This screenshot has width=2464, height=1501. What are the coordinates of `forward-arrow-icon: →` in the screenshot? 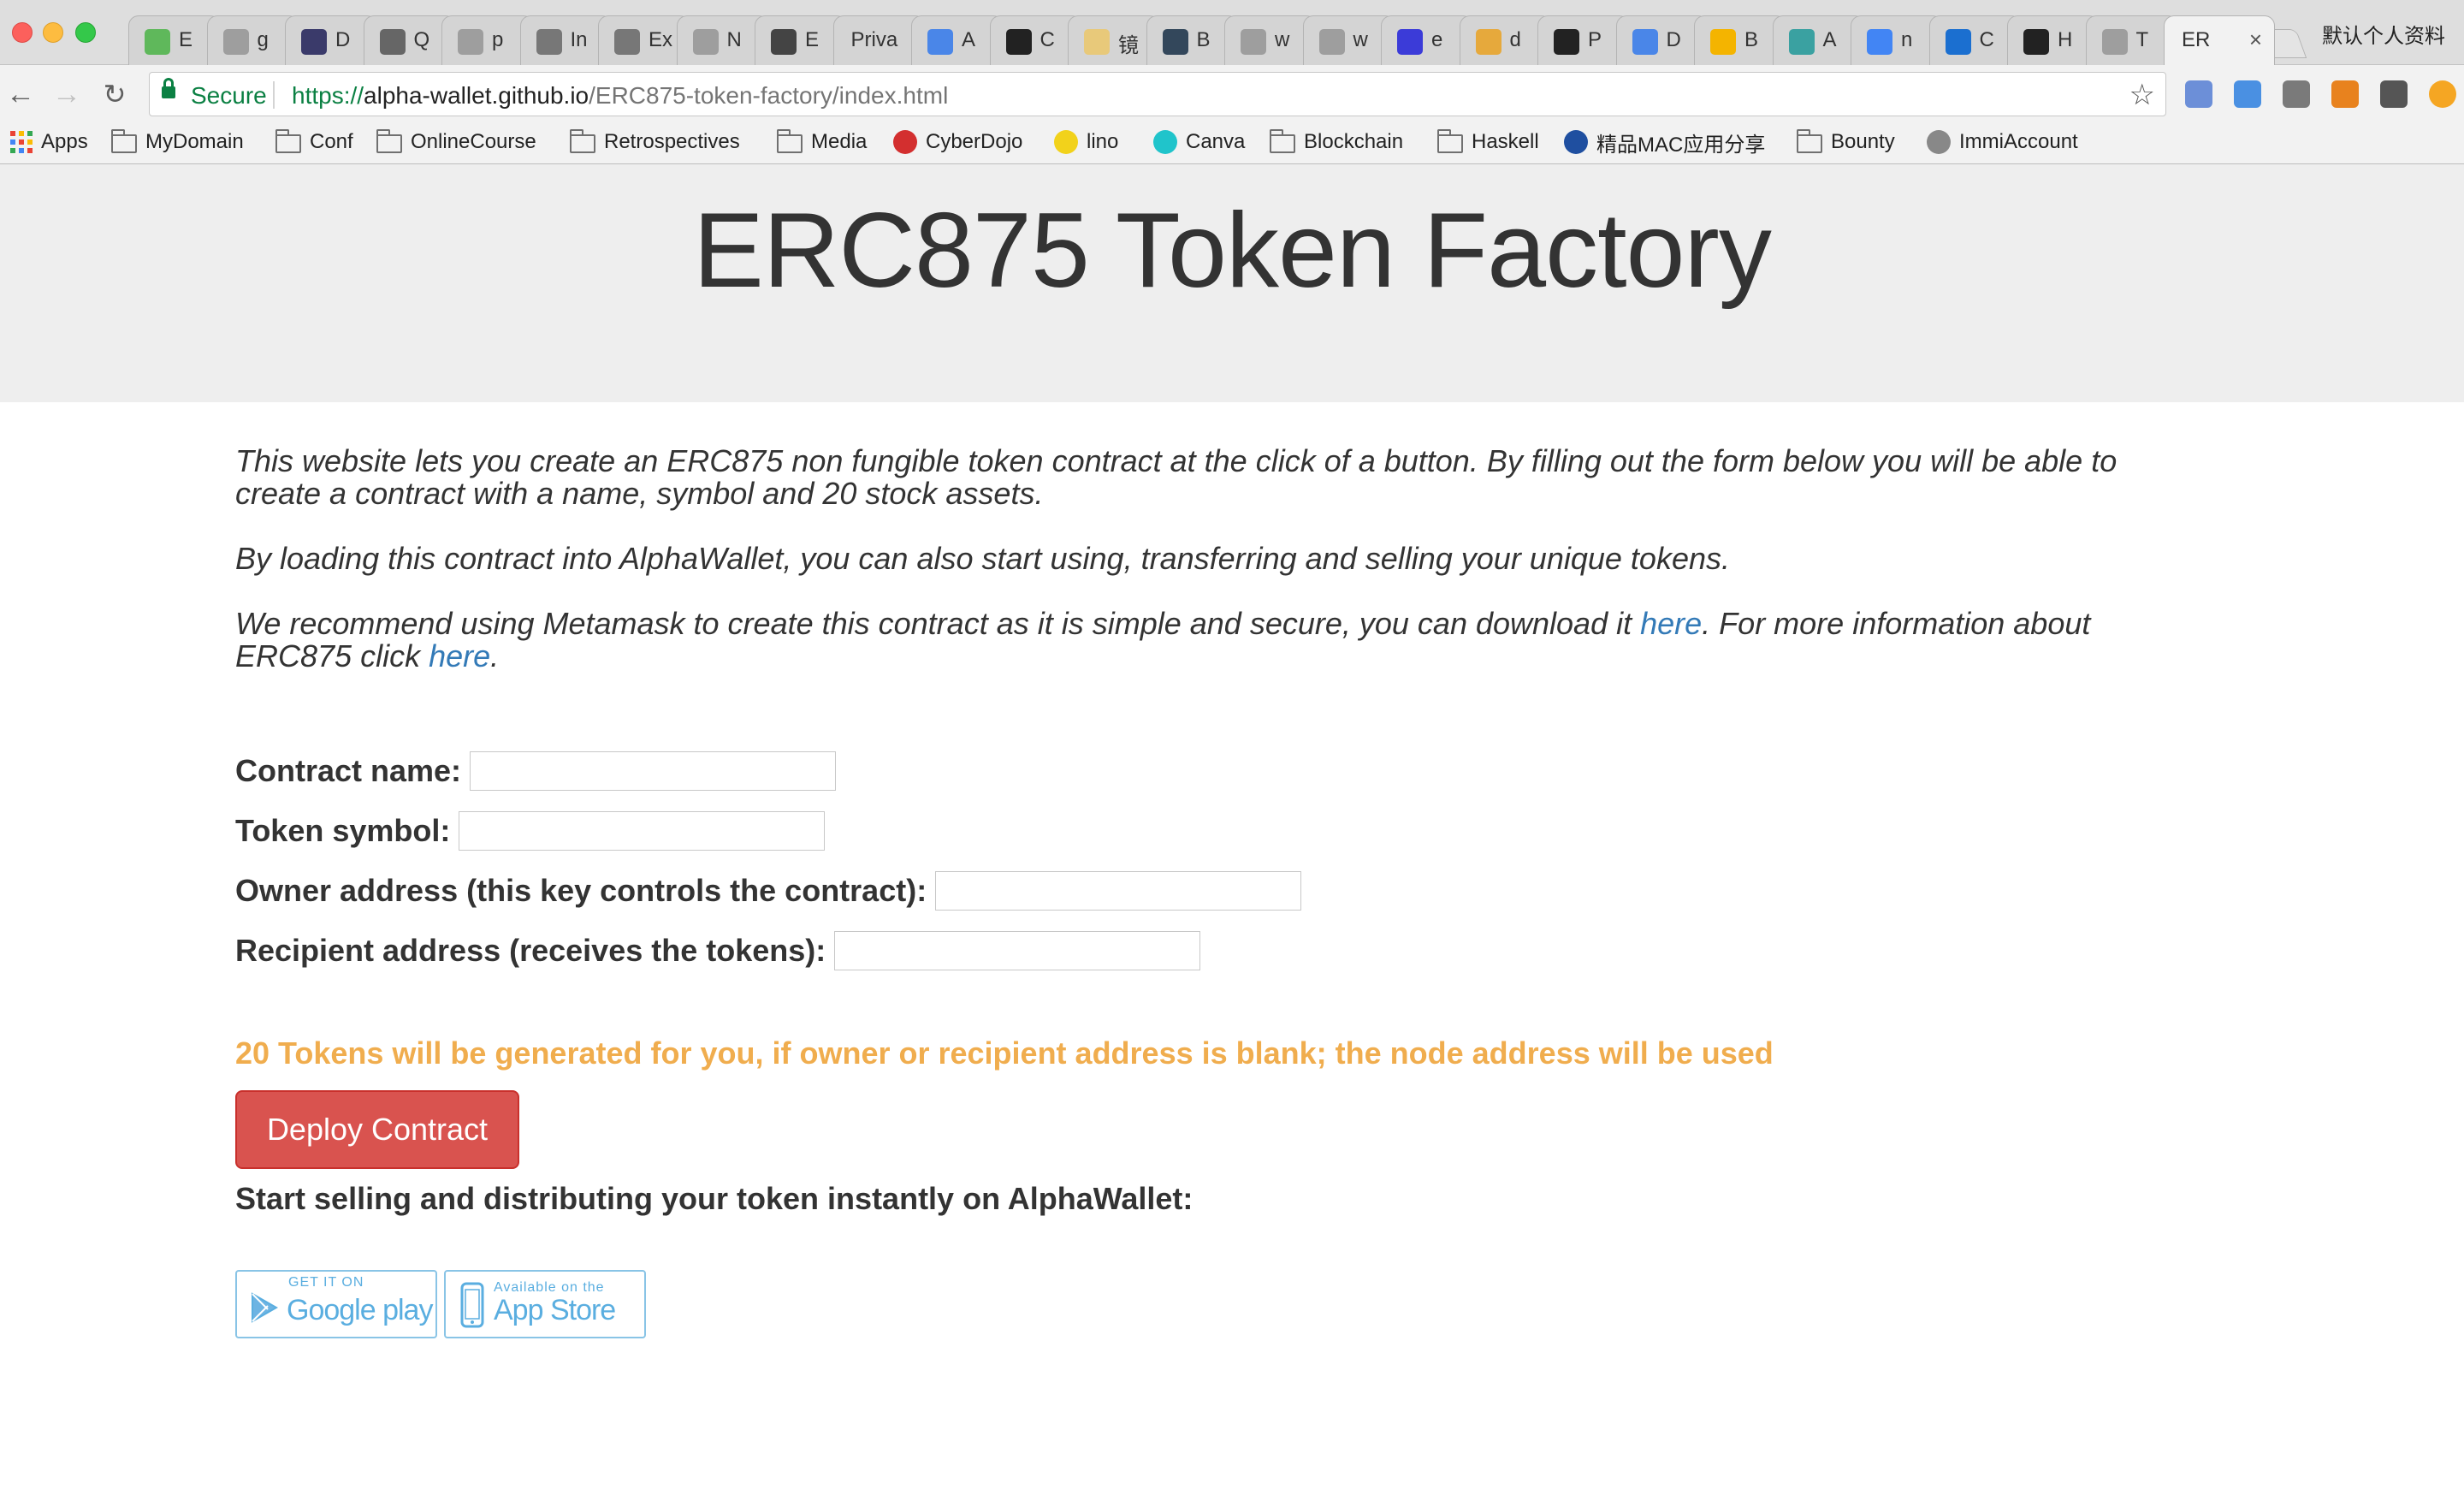 It's located at (67, 94).